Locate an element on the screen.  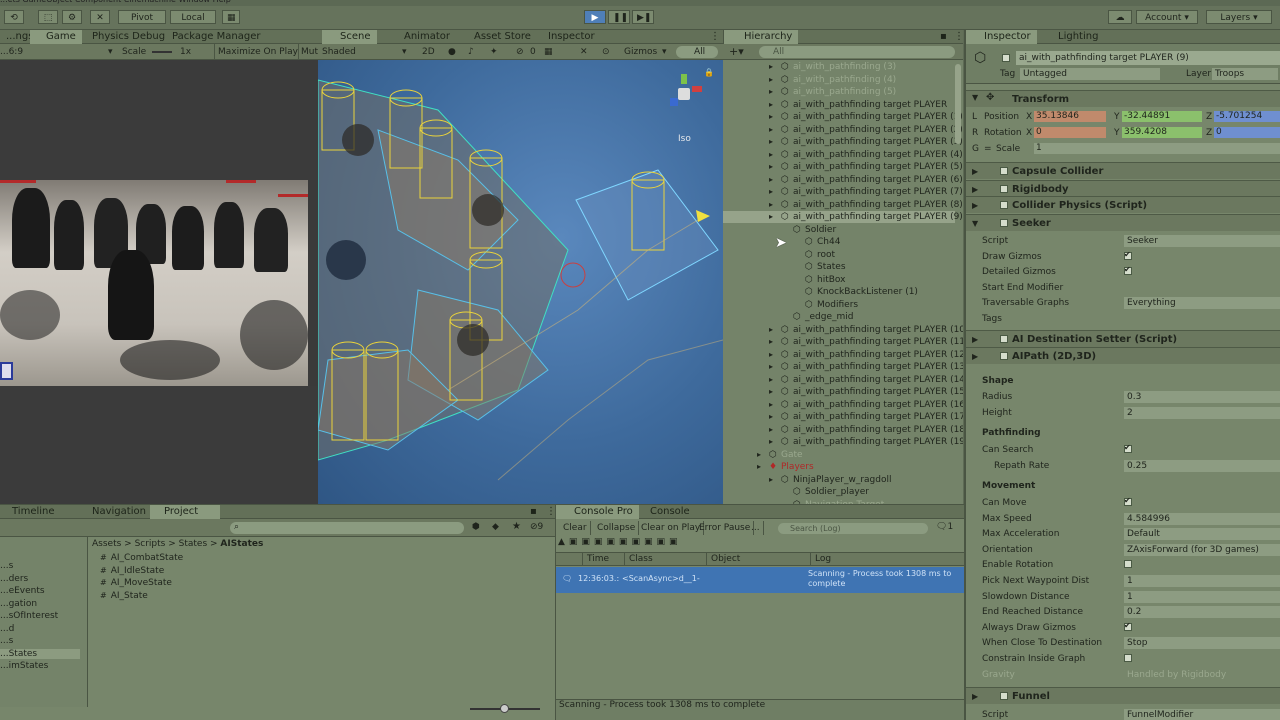
active-checkbox is located at coordinates (1006, 58).